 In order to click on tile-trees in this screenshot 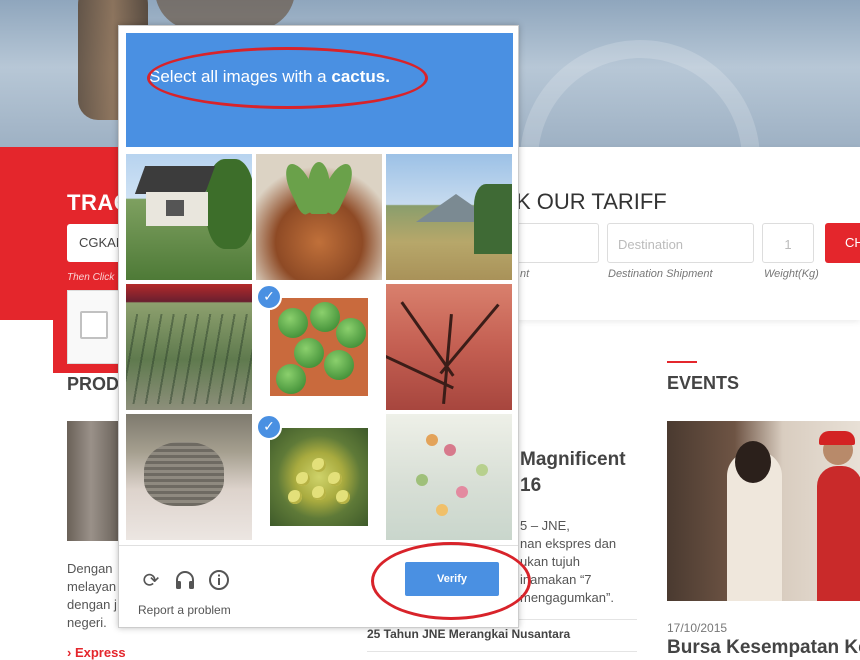, I will do `click(493, 219)`.